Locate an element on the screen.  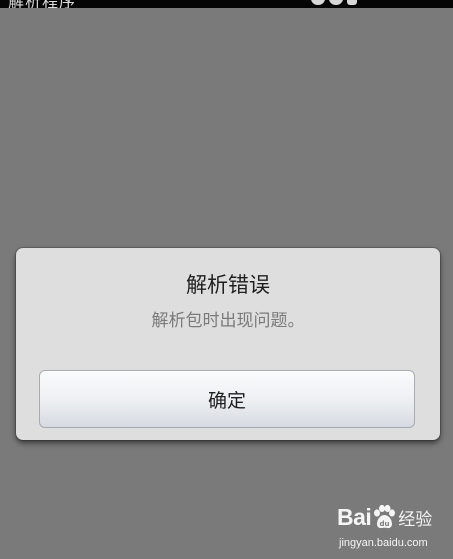
watermark-brand-suffix: 经验 is located at coordinates (415, 519).